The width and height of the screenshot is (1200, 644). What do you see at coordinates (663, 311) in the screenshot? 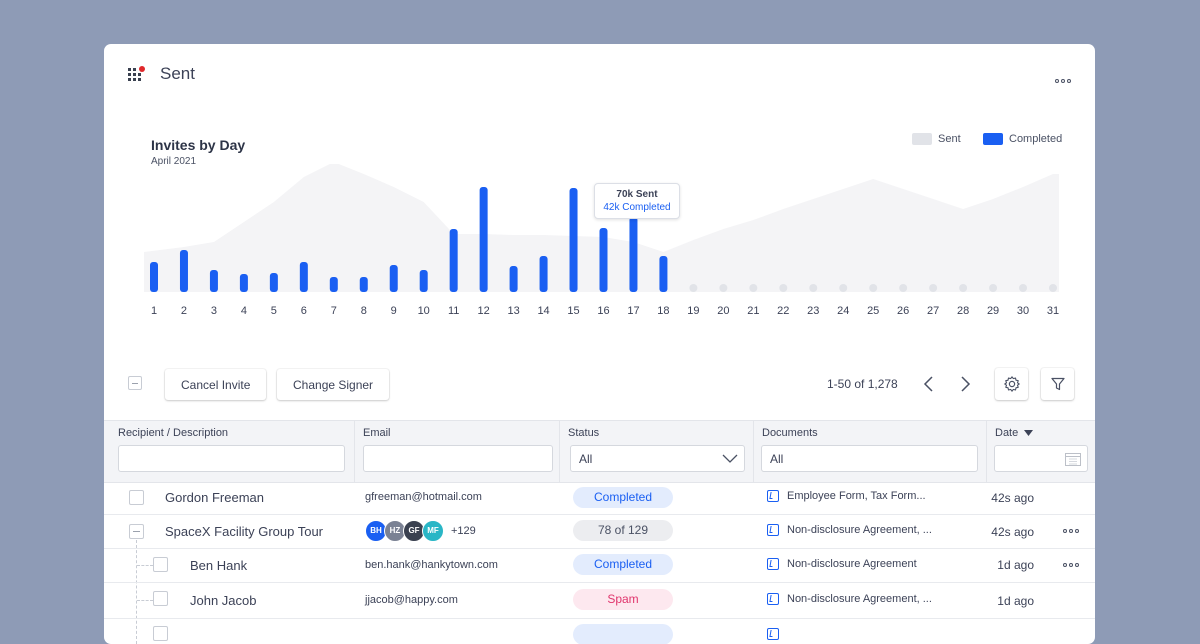
I see `x-tick-label: 18` at bounding box center [663, 311].